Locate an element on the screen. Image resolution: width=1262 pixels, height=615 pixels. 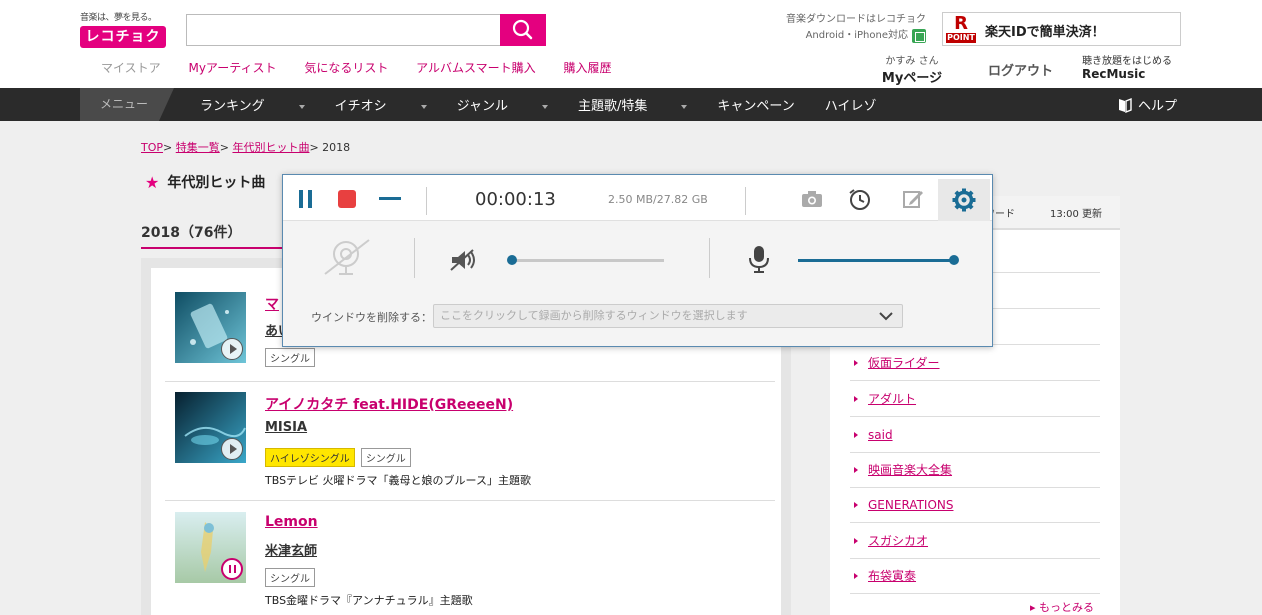
recorder-toolbar: 00:00:13 2.50 MB/27.82 GB is located at coordinates (637, 198).